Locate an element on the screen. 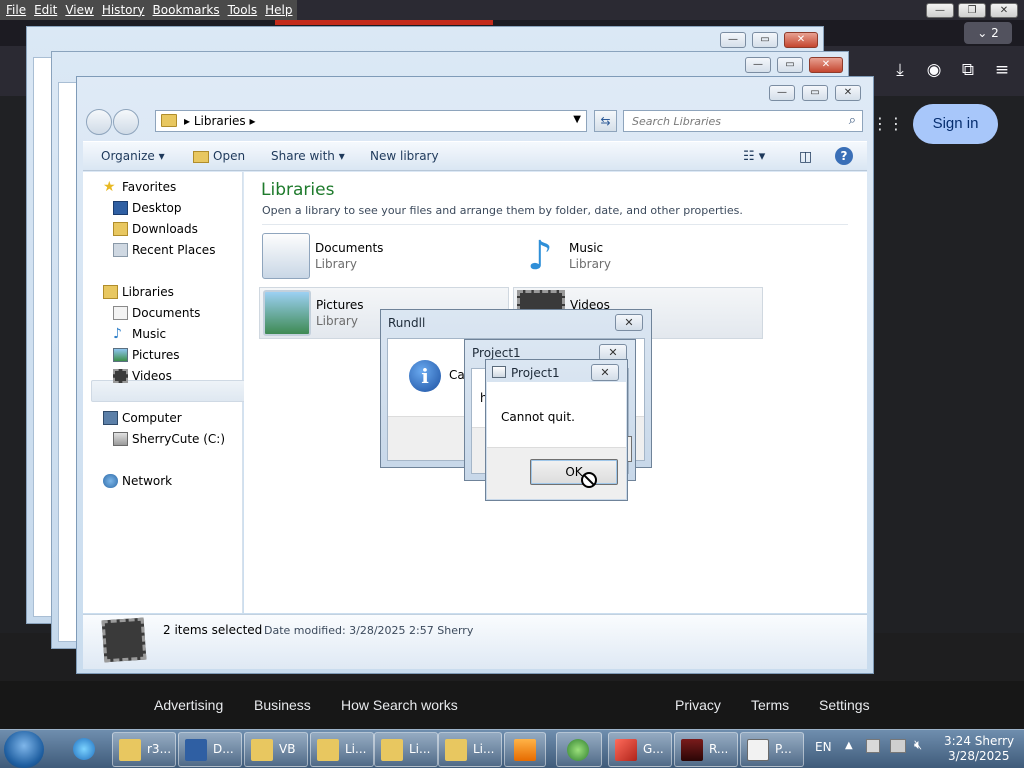 This screenshot has height=768, width=1024. menu-view: View is located at coordinates (79, 10).